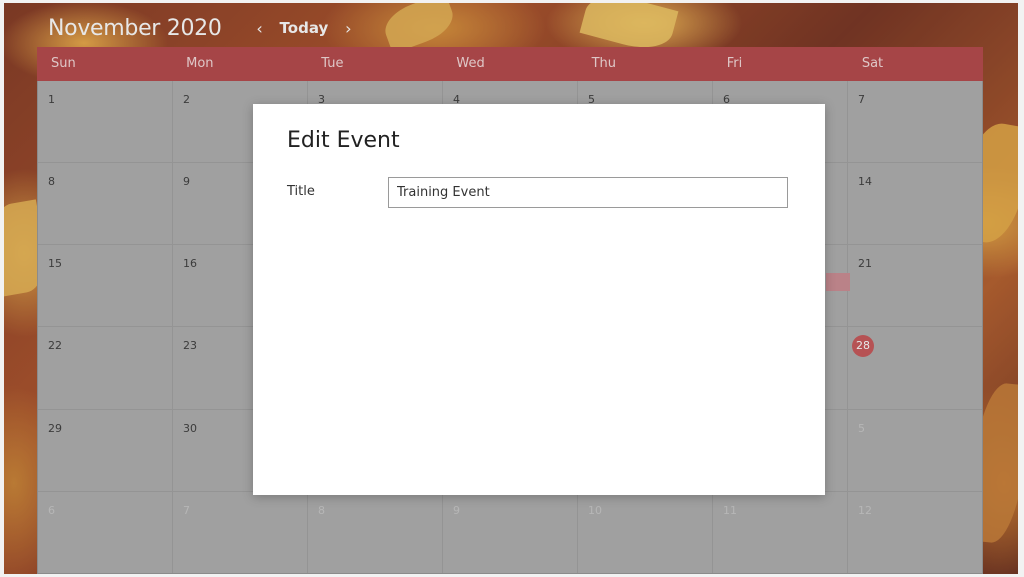 This screenshot has height=577, width=1024. What do you see at coordinates (343, 140) in the screenshot?
I see `dialog-title: Edit Event` at bounding box center [343, 140].